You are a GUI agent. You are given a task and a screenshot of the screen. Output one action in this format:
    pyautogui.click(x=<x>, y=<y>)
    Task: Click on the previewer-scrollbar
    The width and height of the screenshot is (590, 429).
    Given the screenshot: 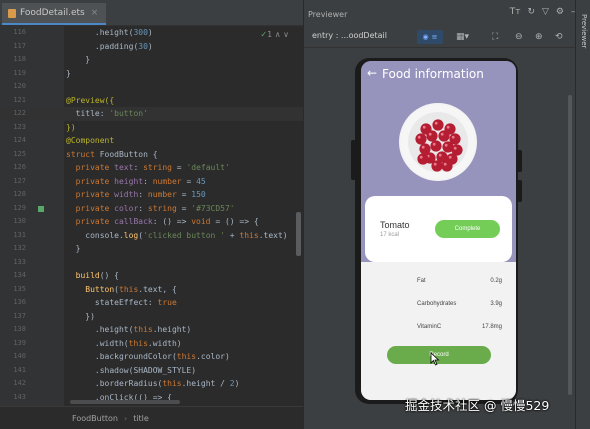 What is the action you would take?
    pyautogui.click(x=570, y=245)
    